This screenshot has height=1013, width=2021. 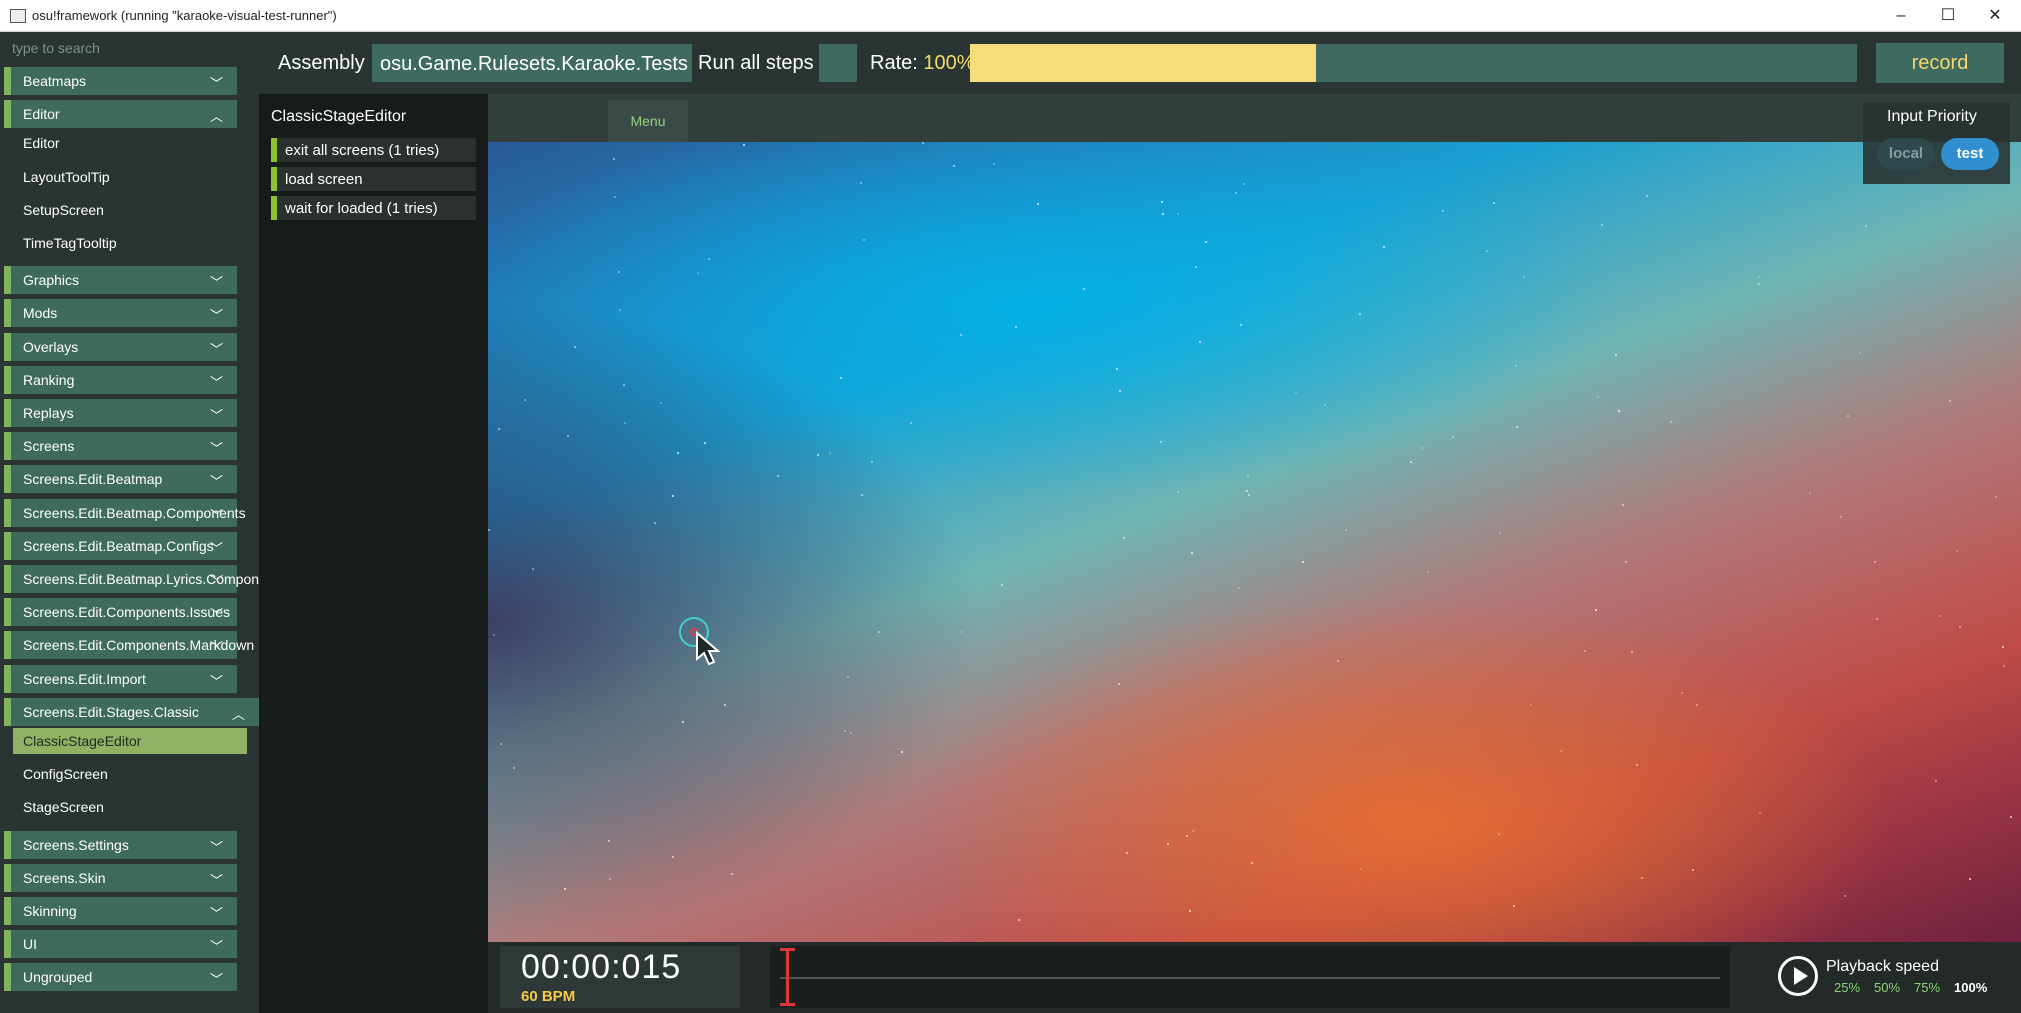 I want to click on maximize-button: ☐, so click(x=1948, y=15).